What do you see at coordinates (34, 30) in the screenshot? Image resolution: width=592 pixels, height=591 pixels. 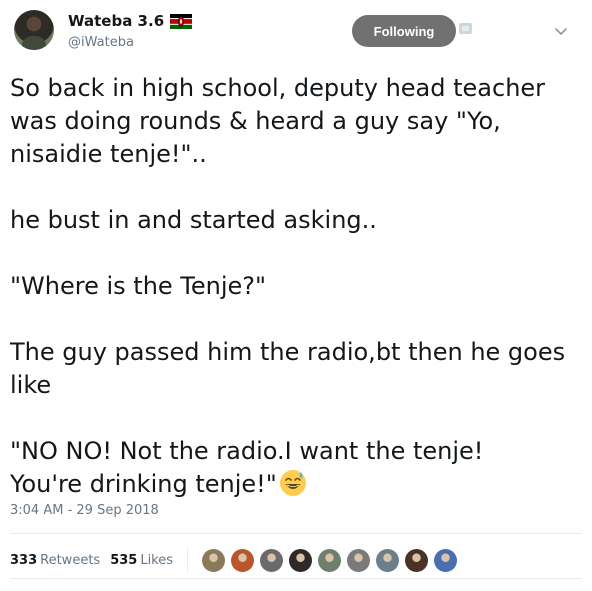 I see `author-avatar` at bounding box center [34, 30].